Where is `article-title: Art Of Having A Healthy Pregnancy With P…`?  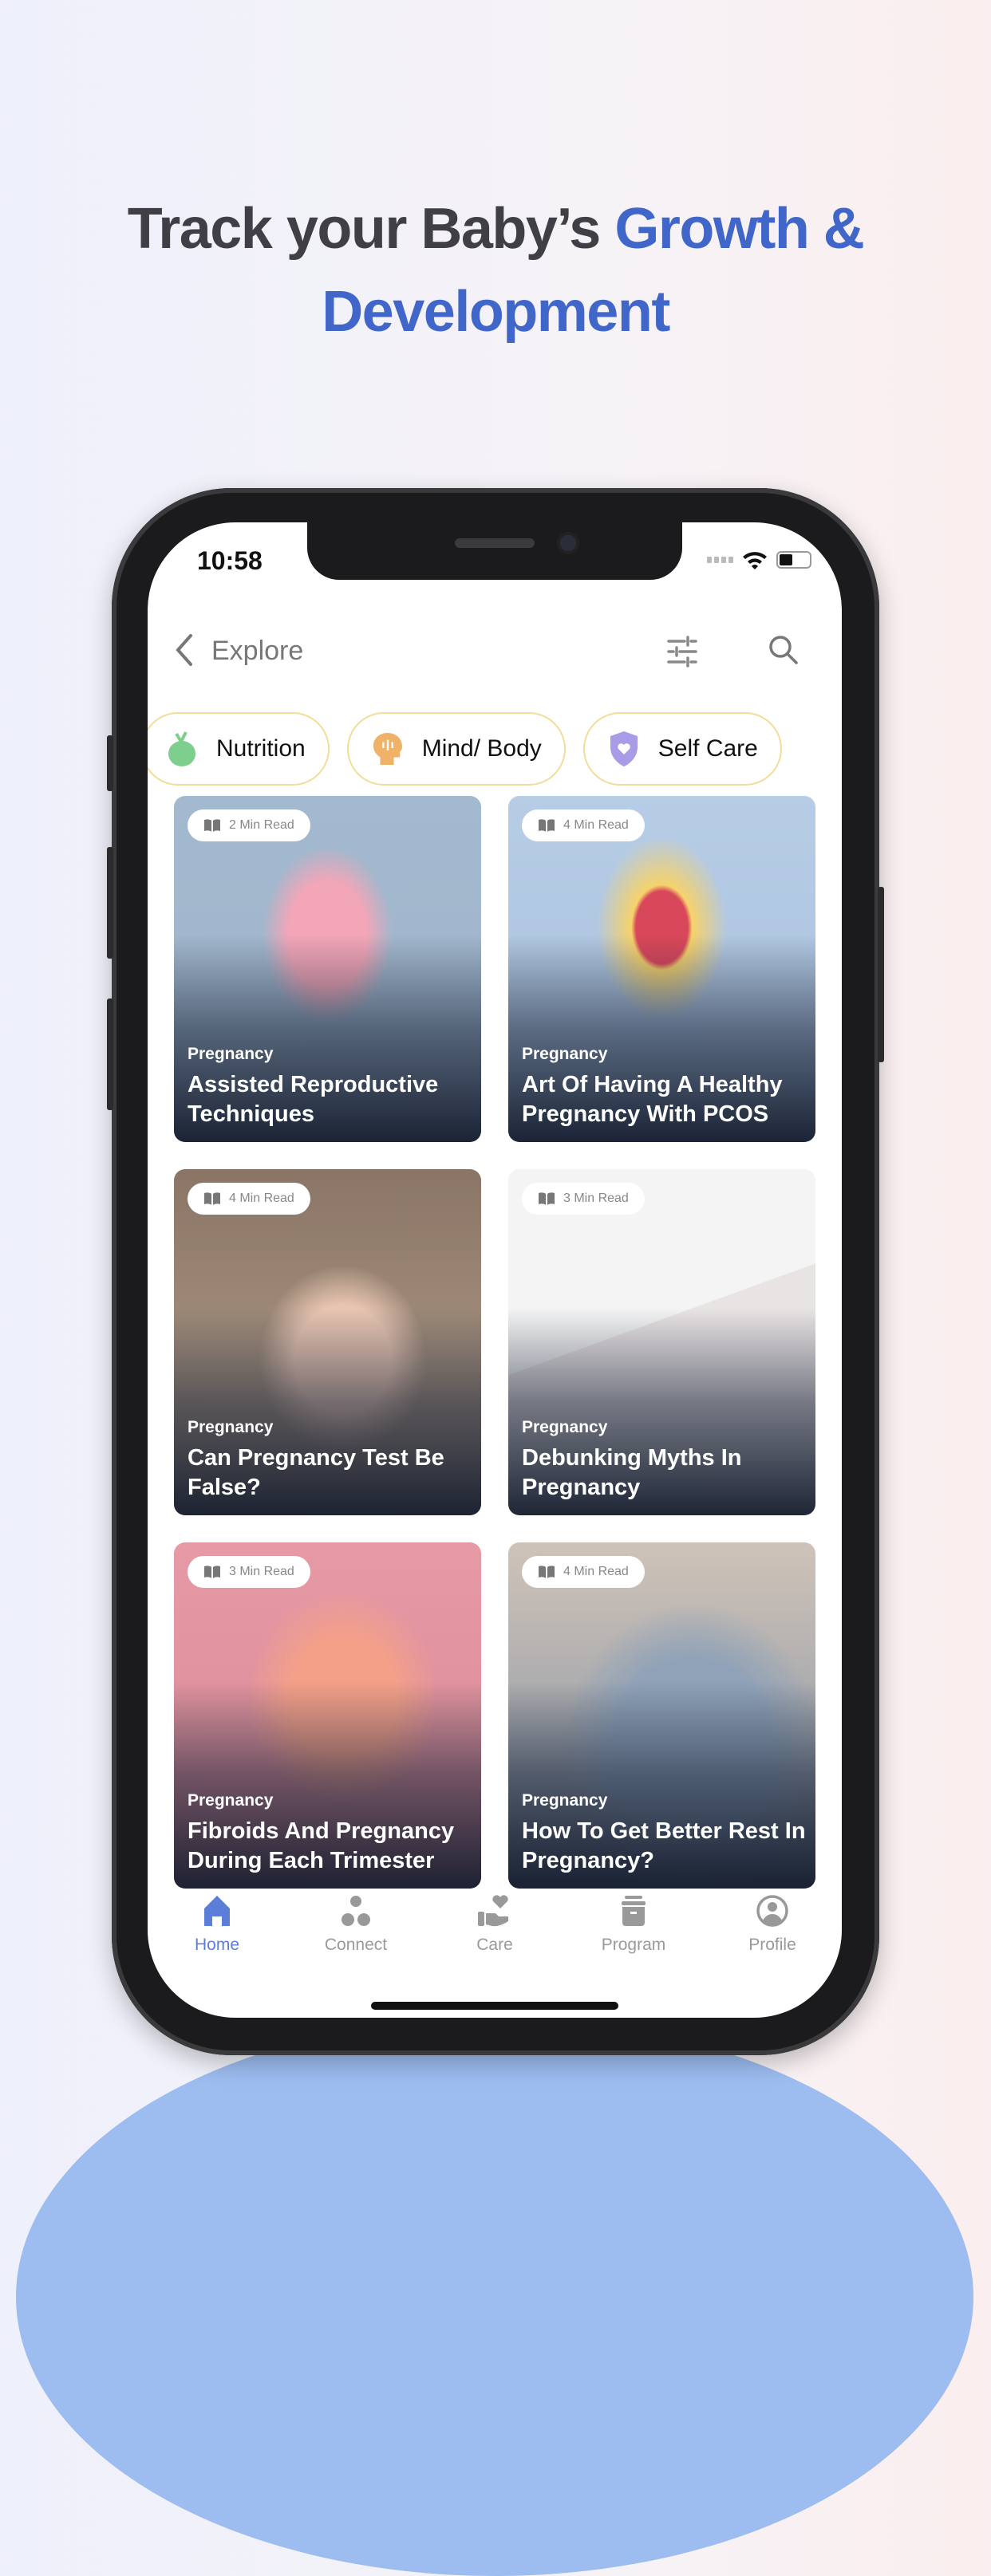 article-title: Art Of Having A Healthy Pregnancy With P… is located at coordinates (652, 1099).